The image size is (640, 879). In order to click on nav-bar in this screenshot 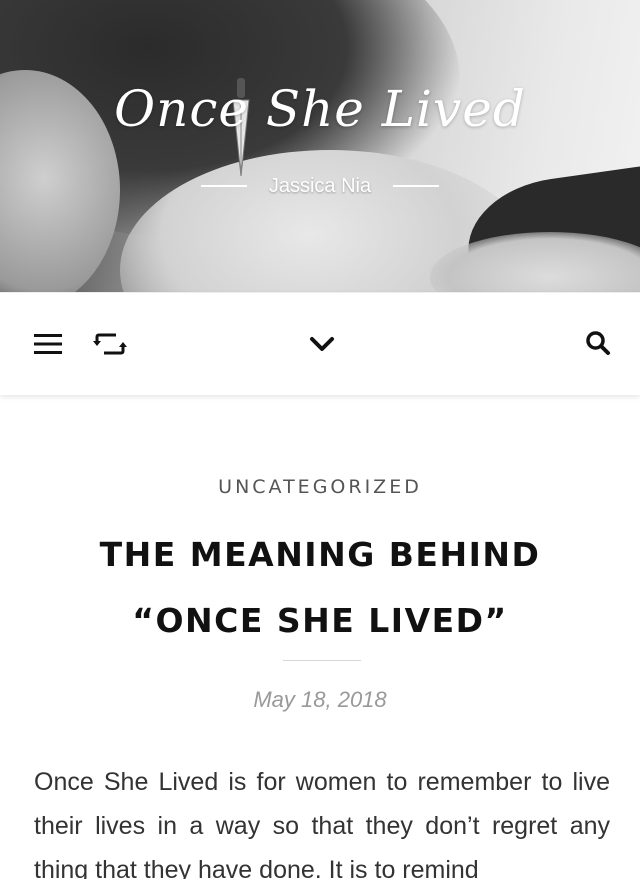, I will do `click(320, 343)`.